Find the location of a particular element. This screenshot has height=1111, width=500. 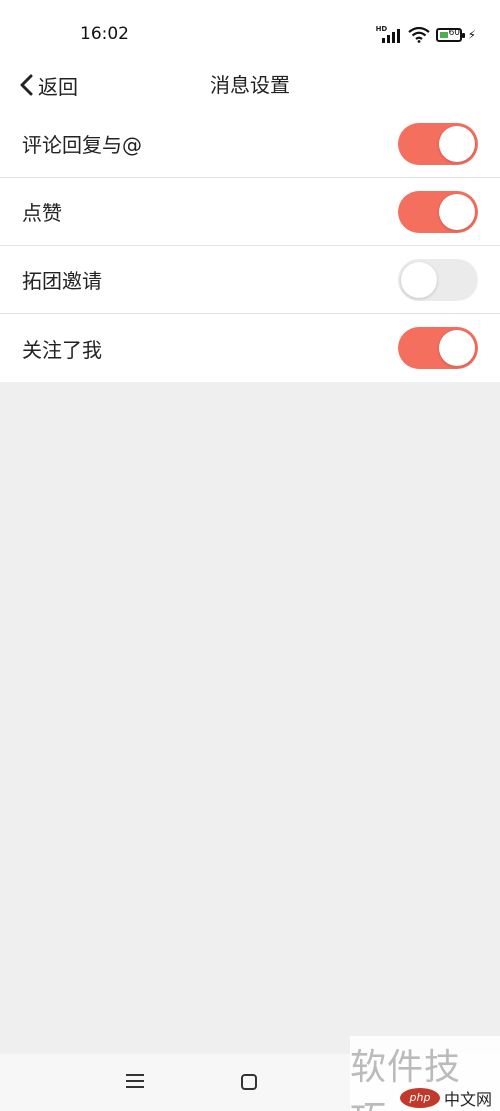

setting-row-group-invite: 拓团邀请 is located at coordinates (250, 280).